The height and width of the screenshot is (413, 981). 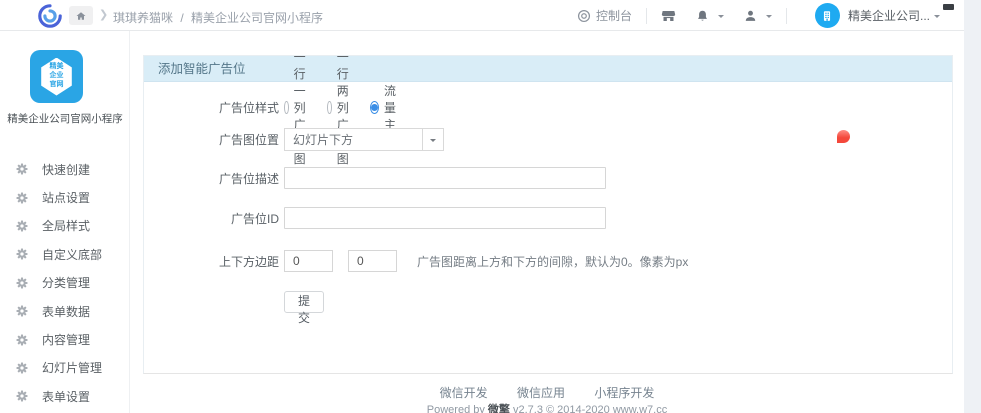 What do you see at coordinates (445, 218) in the screenshot?
I see `adid-input` at bounding box center [445, 218].